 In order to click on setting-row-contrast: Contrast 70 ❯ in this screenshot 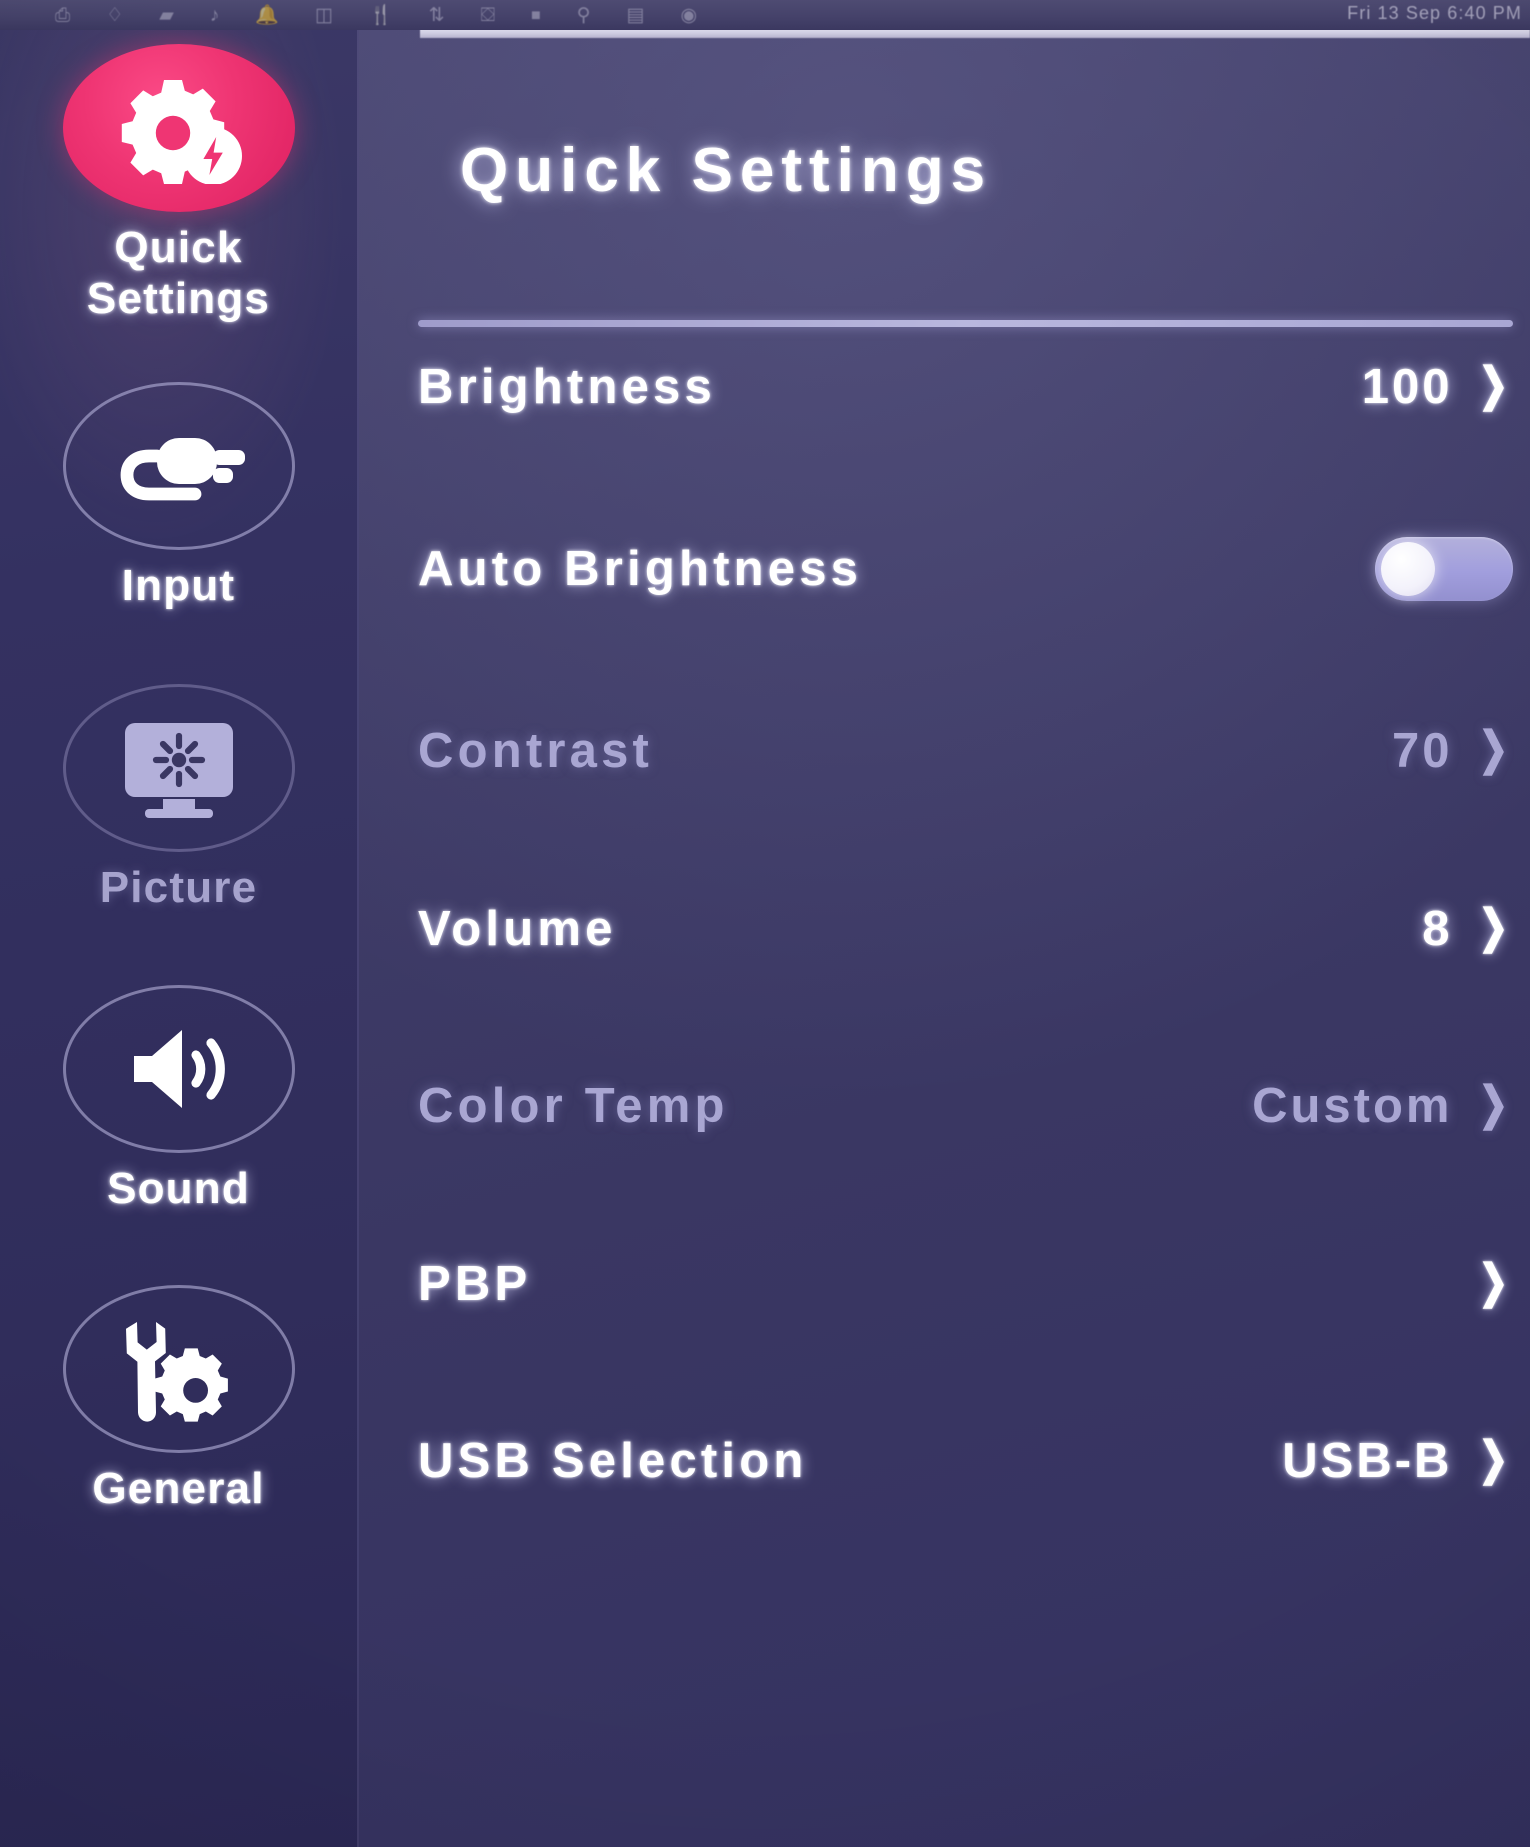, I will do `click(965, 751)`.